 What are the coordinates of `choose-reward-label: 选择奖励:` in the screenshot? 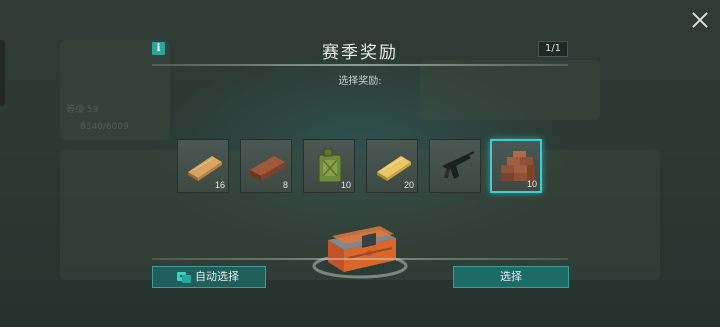 It's located at (360, 81).